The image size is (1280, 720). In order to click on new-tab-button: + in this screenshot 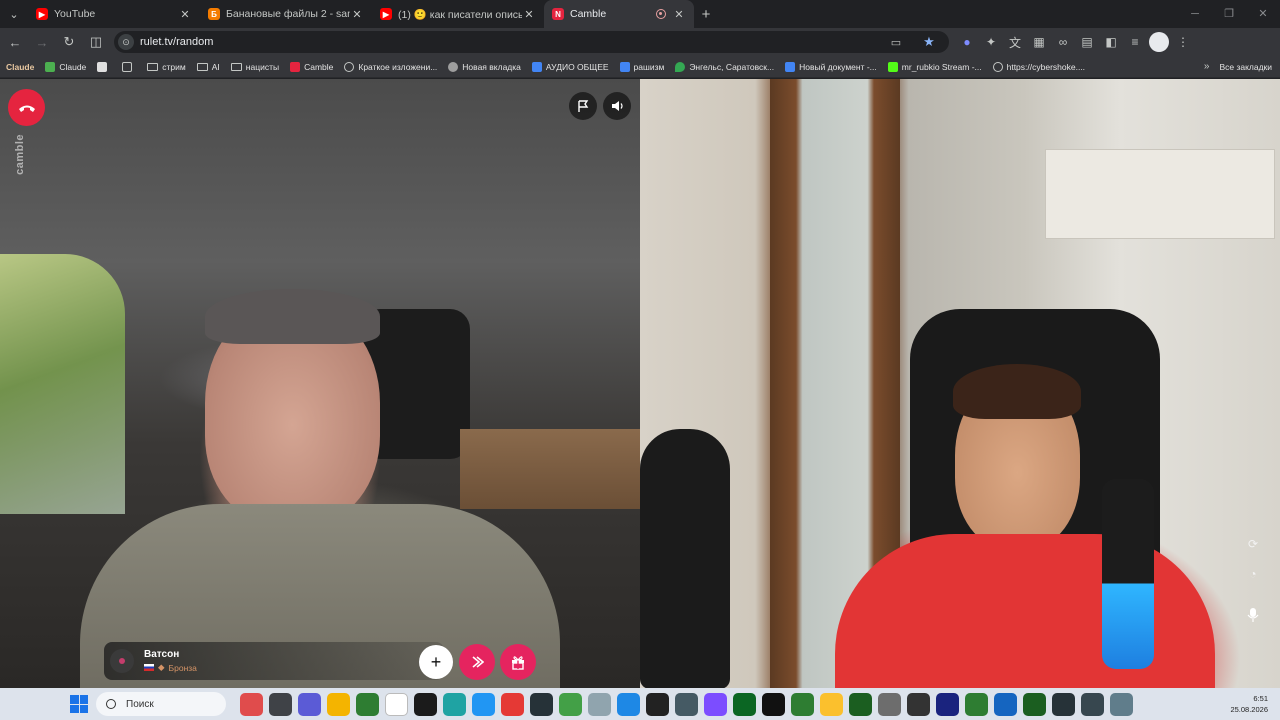, I will do `click(706, 14)`.